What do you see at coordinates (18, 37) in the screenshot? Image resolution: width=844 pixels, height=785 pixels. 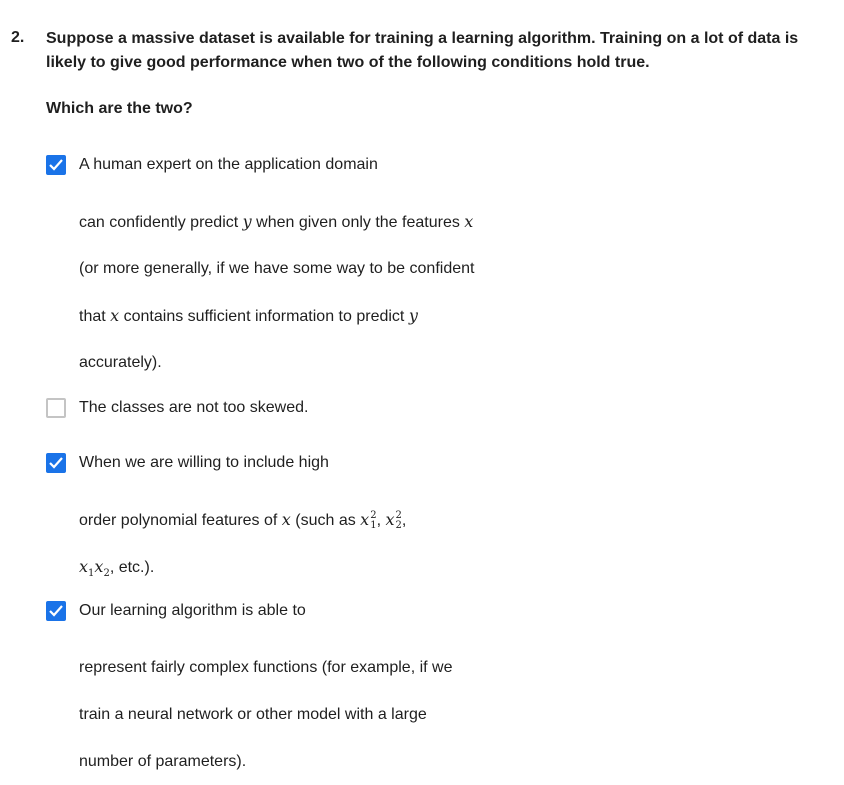 I see `question-number: 2.` at bounding box center [18, 37].